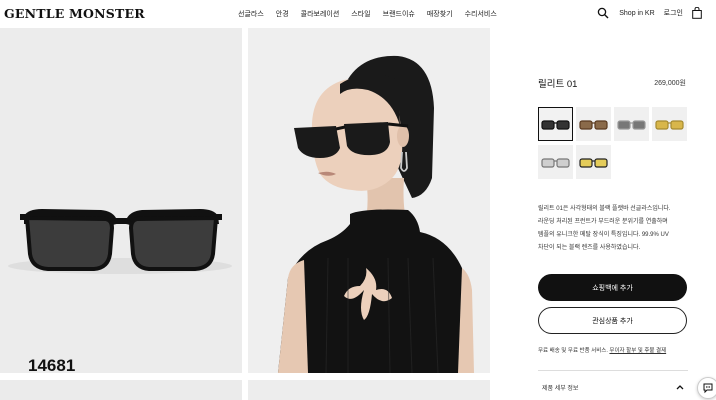 The image size is (716, 400). What do you see at coordinates (560, 388) in the screenshot?
I see `details-label: 제품 세부 정보` at bounding box center [560, 388].